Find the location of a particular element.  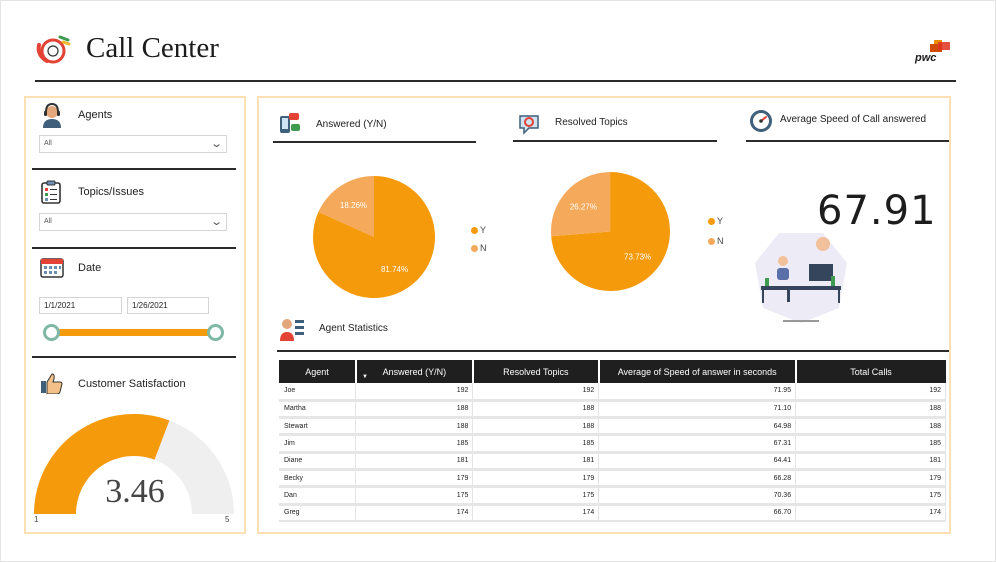

total-calls-cell: 174 is located at coordinates (870, 513).